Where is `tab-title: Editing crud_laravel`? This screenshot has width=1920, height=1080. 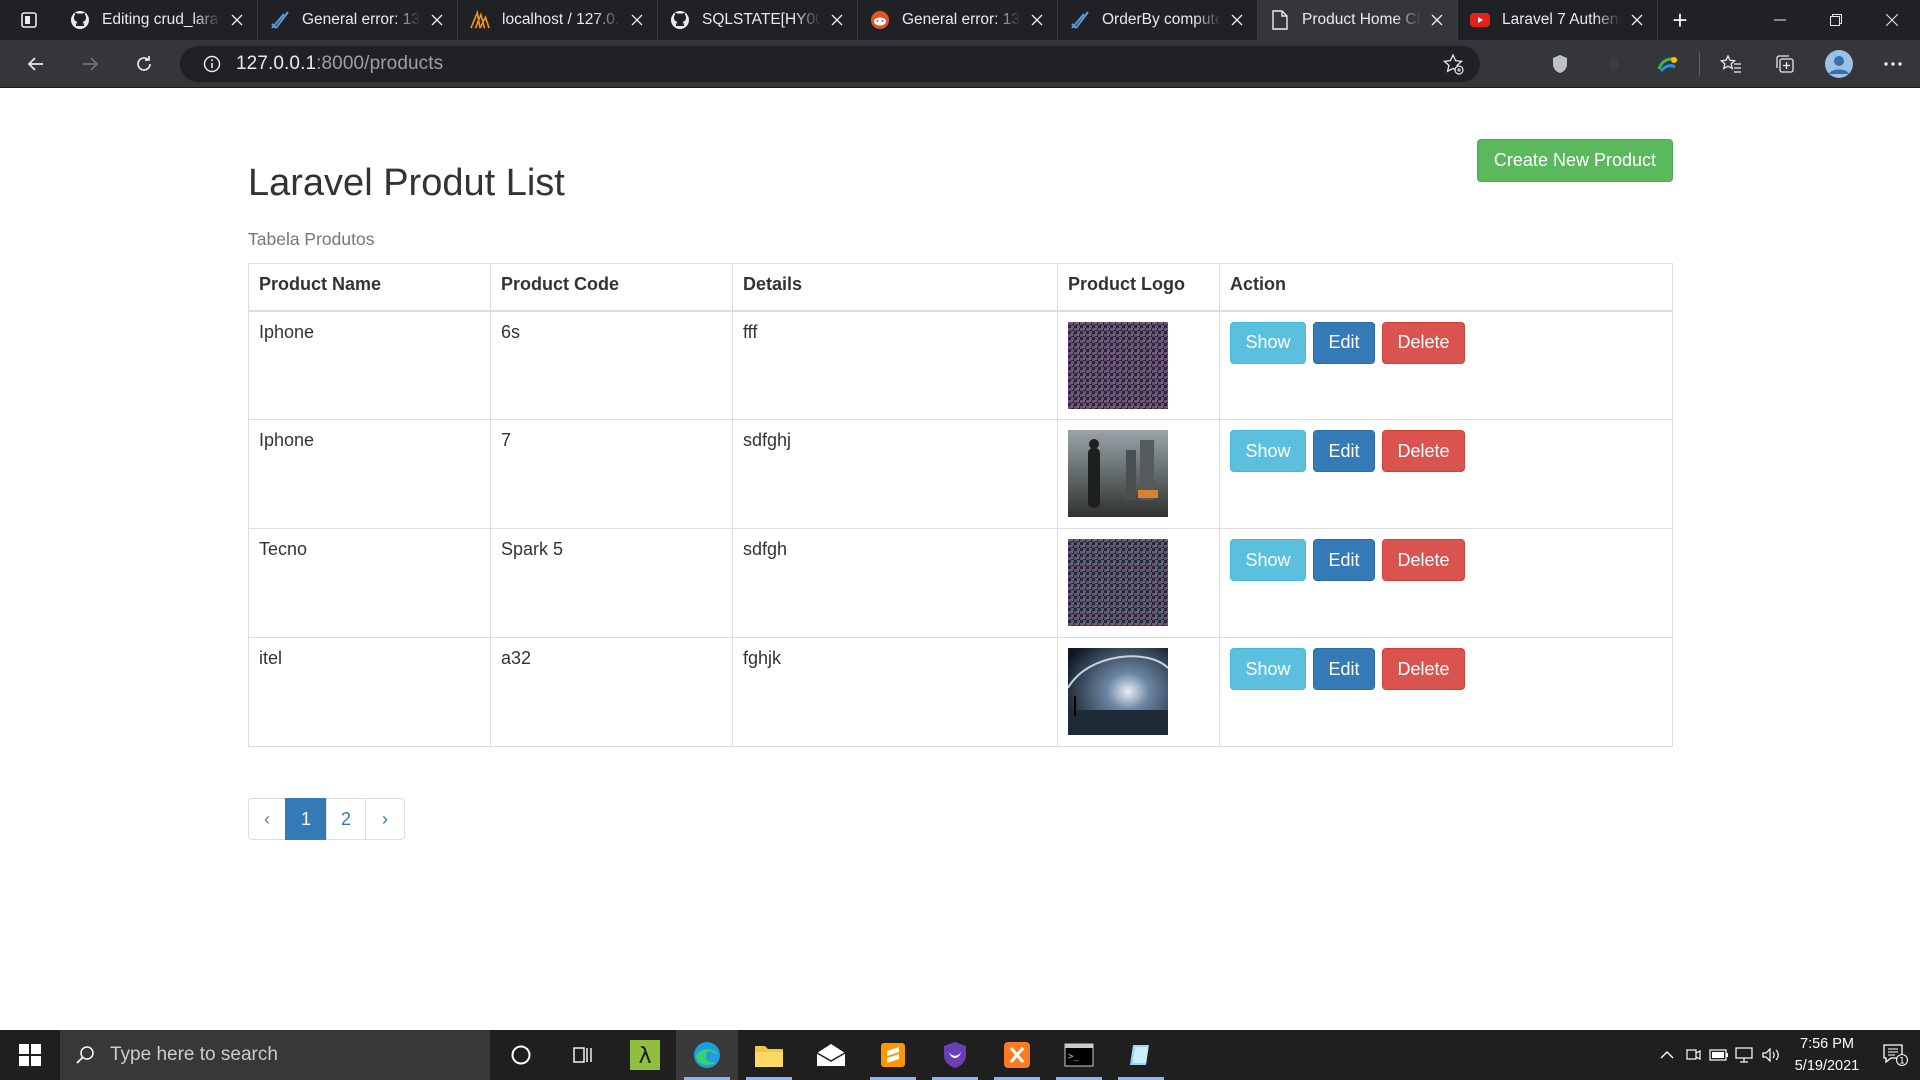 tab-title: Editing crud_laravel is located at coordinates (161, 19).